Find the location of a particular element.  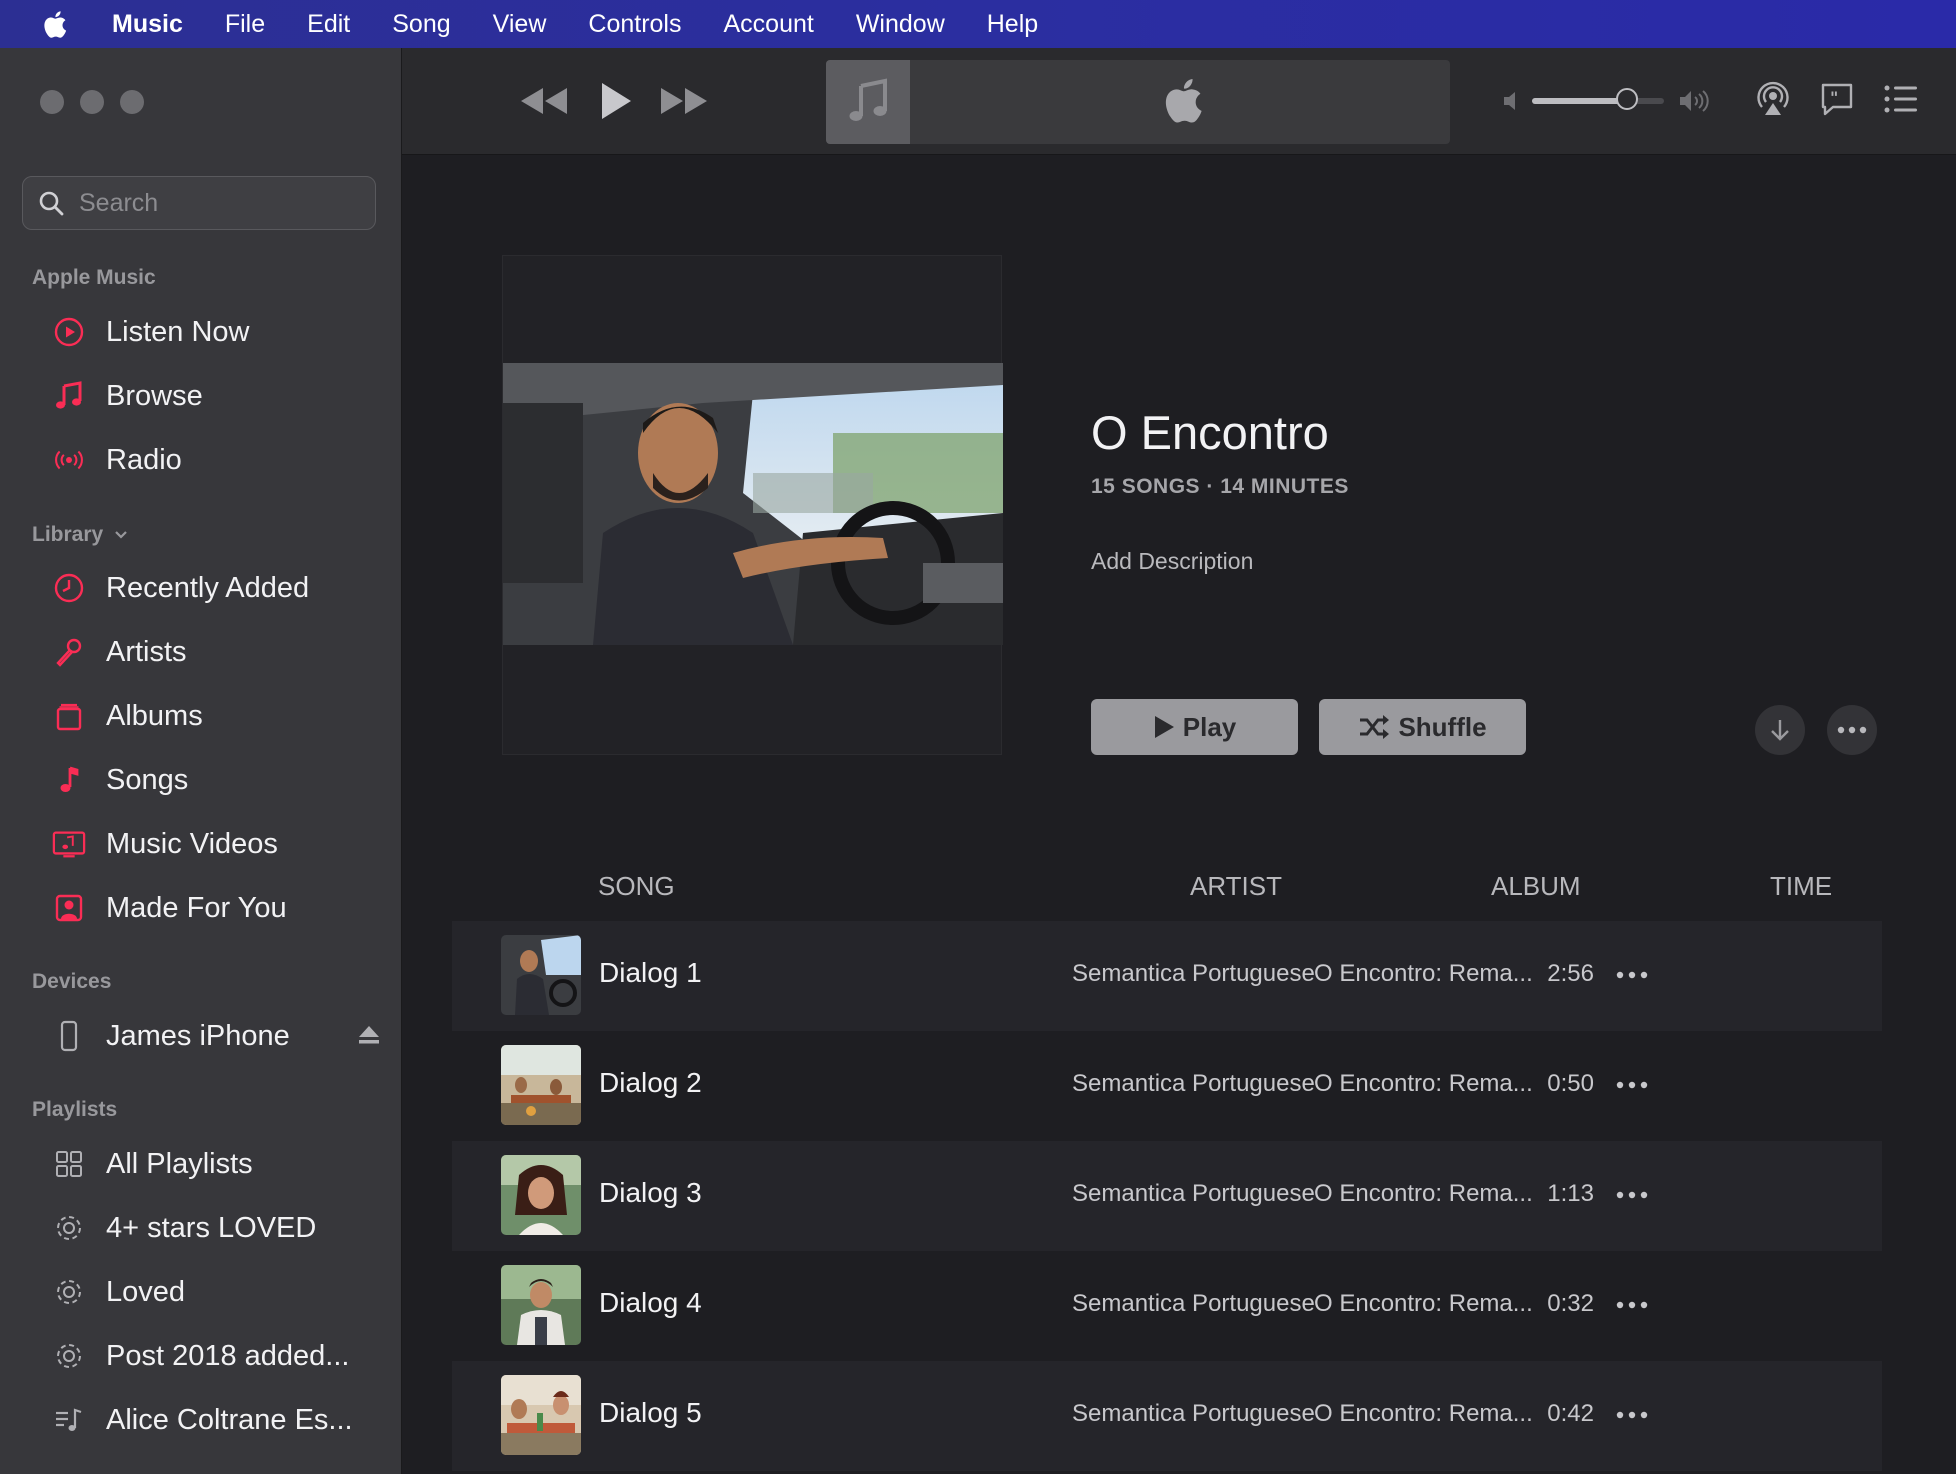

albums-icon is located at coordinates (69, 716).